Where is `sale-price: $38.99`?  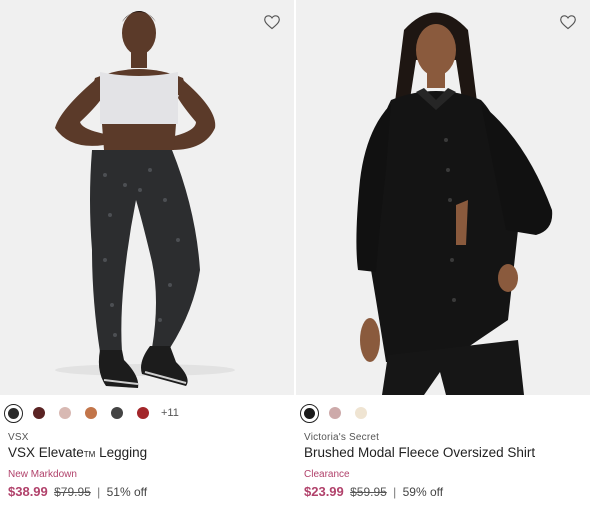 sale-price: $38.99 is located at coordinates (28, 491).